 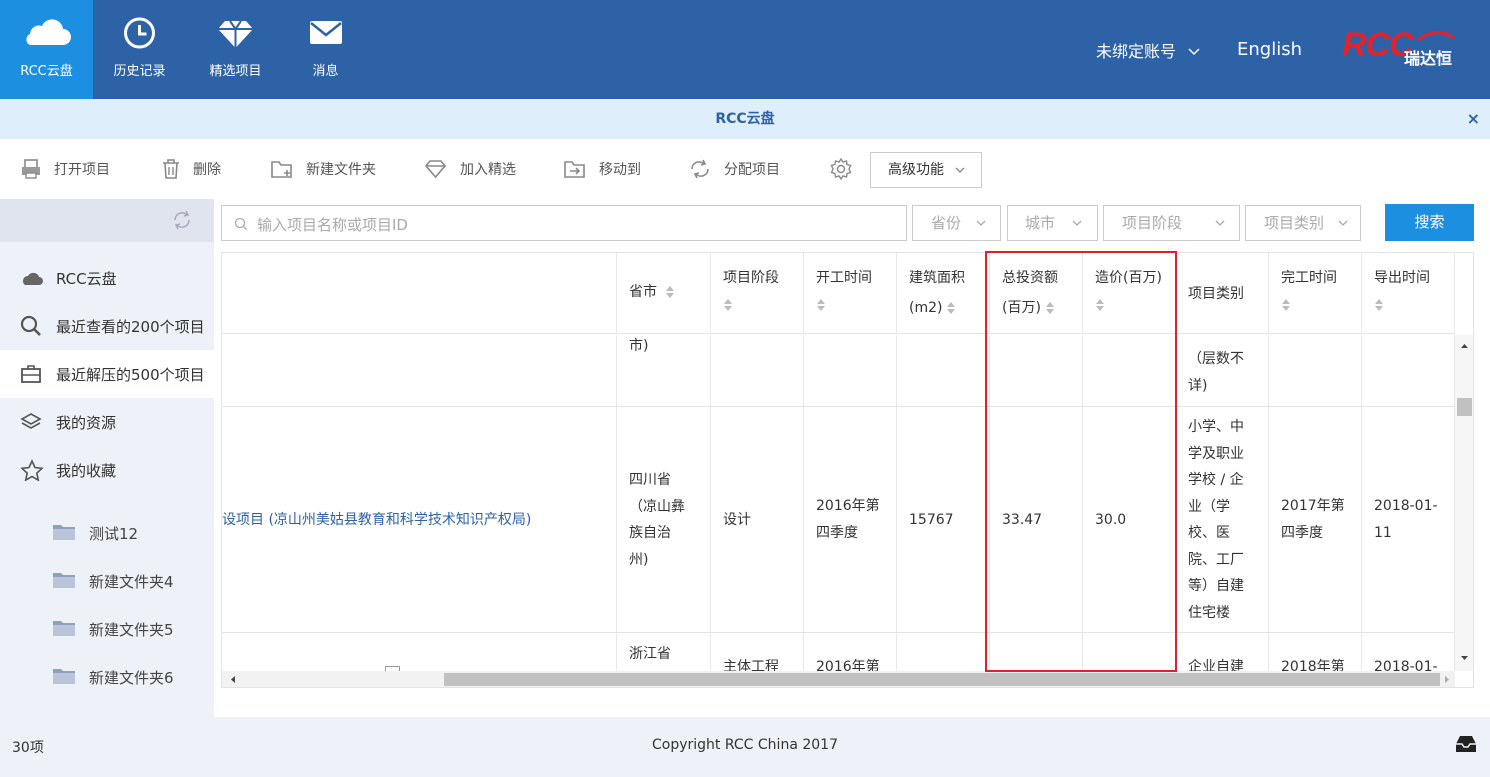 I want to click on scroll-right-icon, so click(x=1447, y=679).